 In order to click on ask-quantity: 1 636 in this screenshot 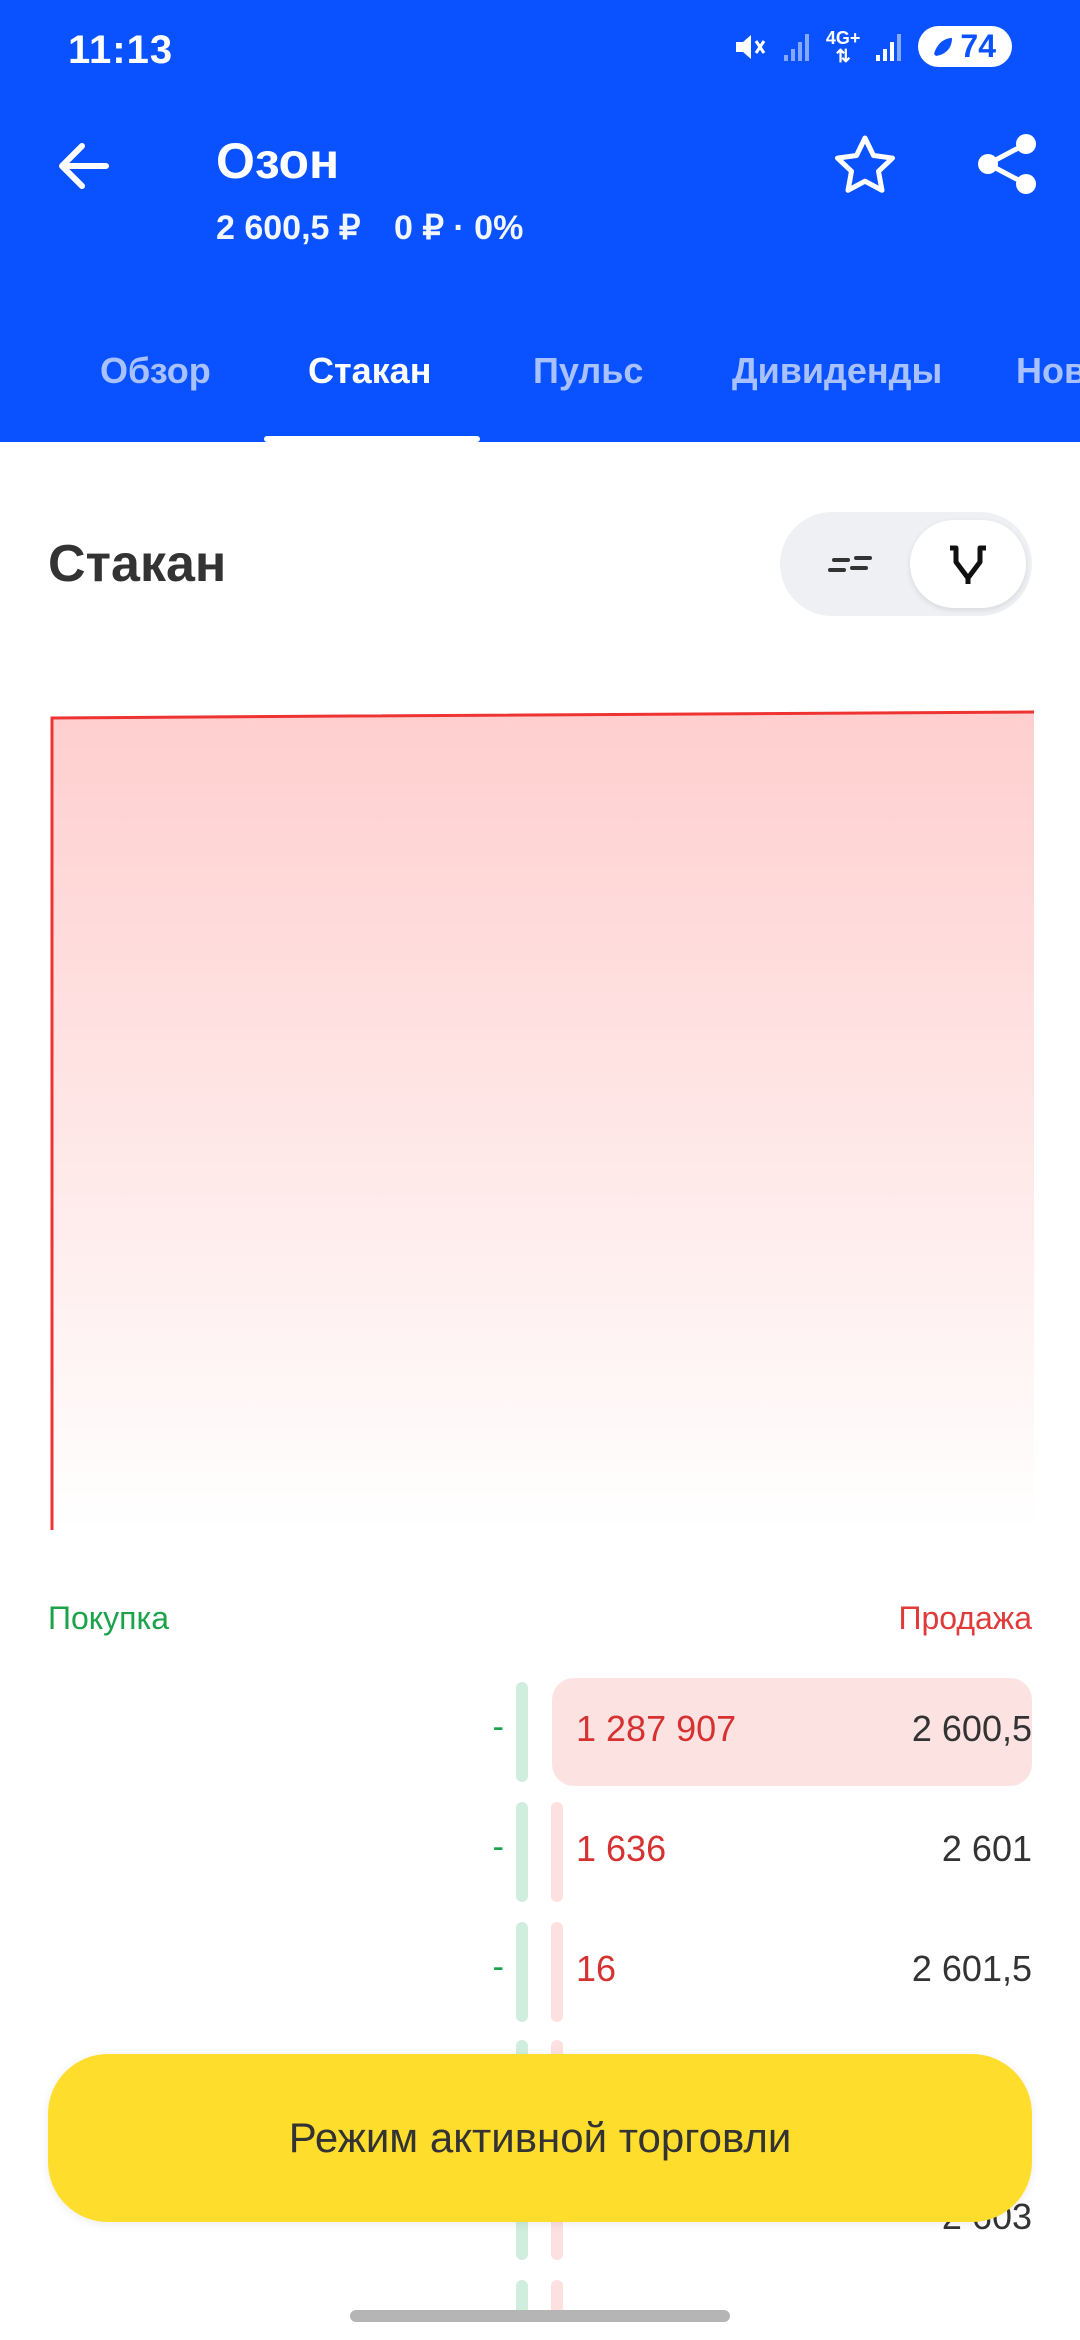, I will do `click(621, 1848)`.